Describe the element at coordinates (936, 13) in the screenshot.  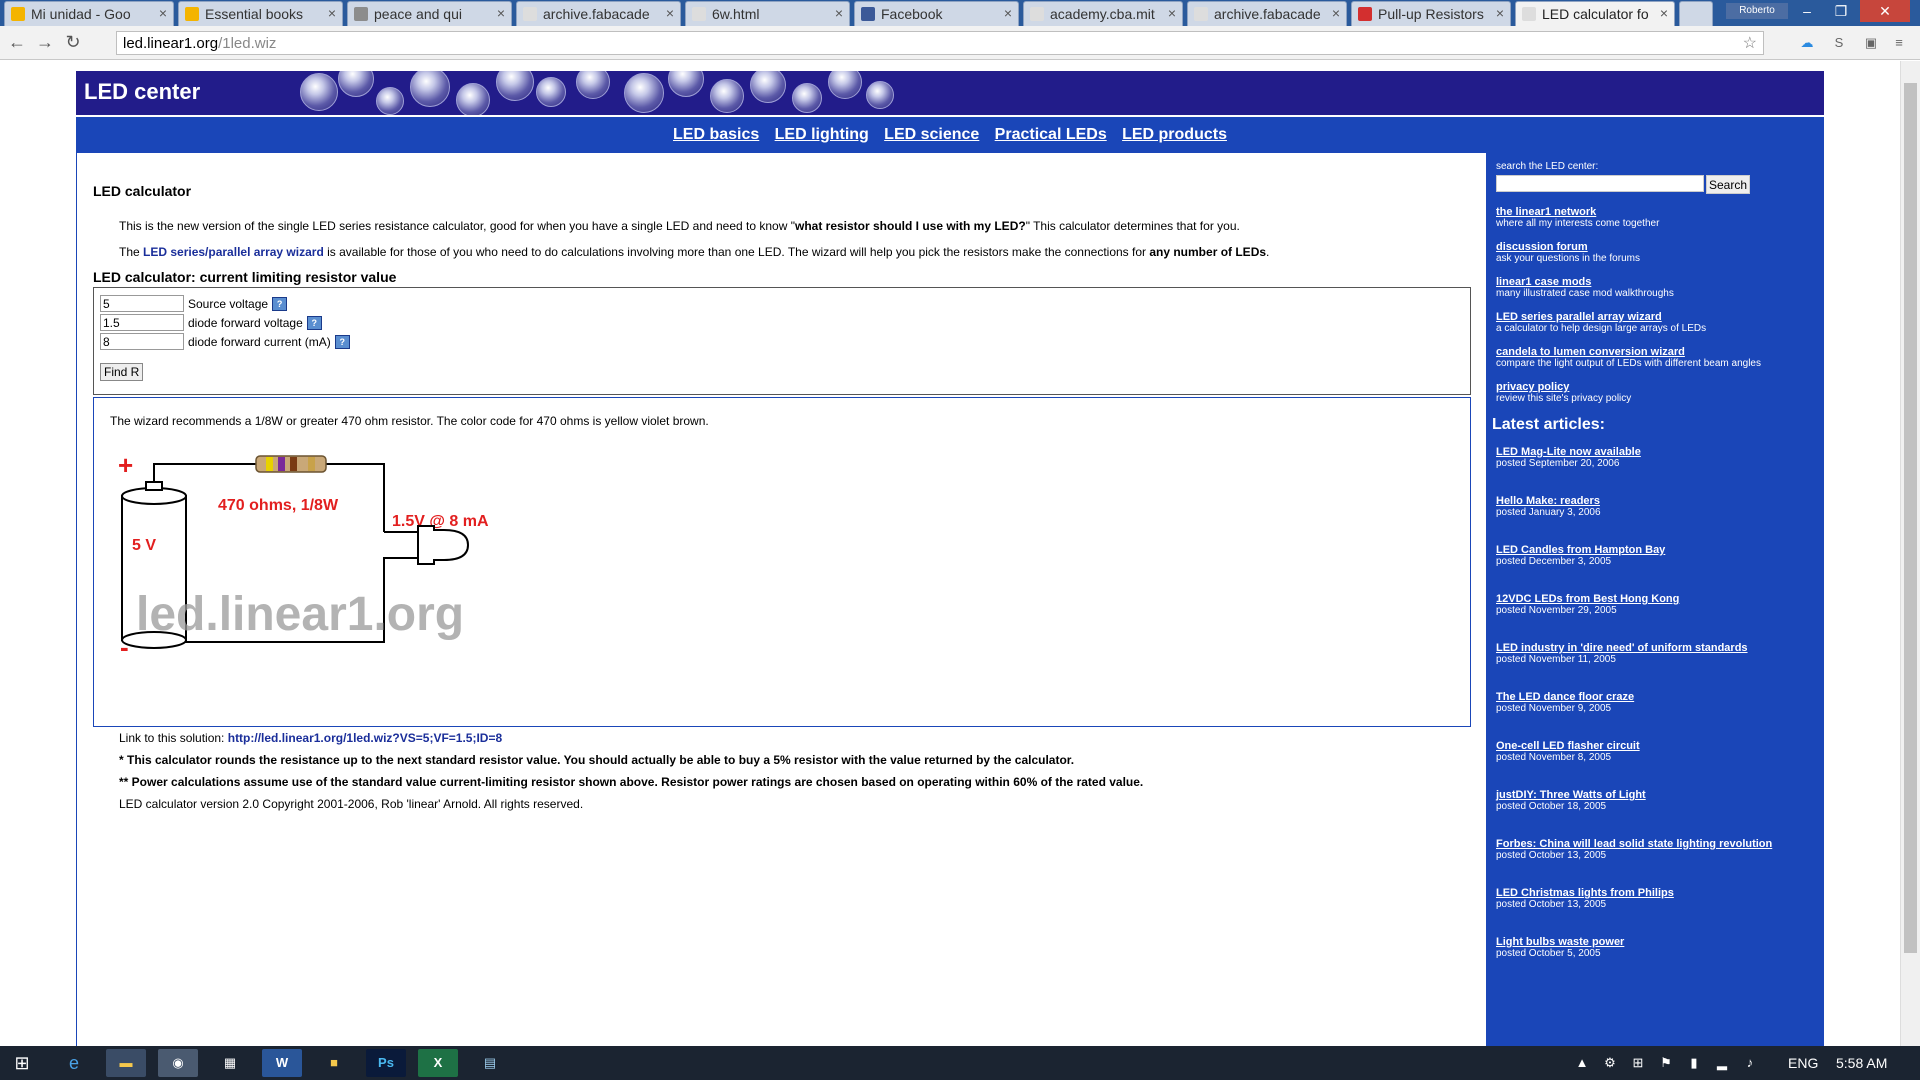
I see `browser-tab: Facebook ×` at that location.